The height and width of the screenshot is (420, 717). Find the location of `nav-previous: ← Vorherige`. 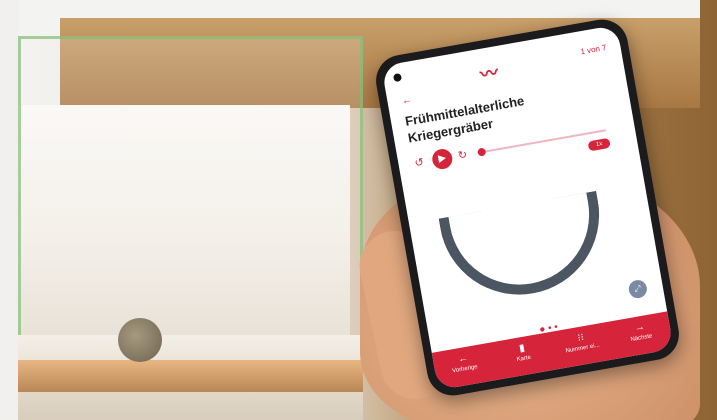

nav-previous: ← Vorherige is located at coordinates (464, 366).